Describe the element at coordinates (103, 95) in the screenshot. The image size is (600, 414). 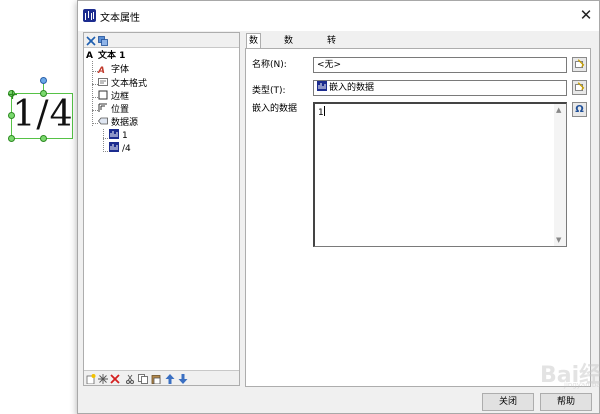
I see `border-icon` at that location.